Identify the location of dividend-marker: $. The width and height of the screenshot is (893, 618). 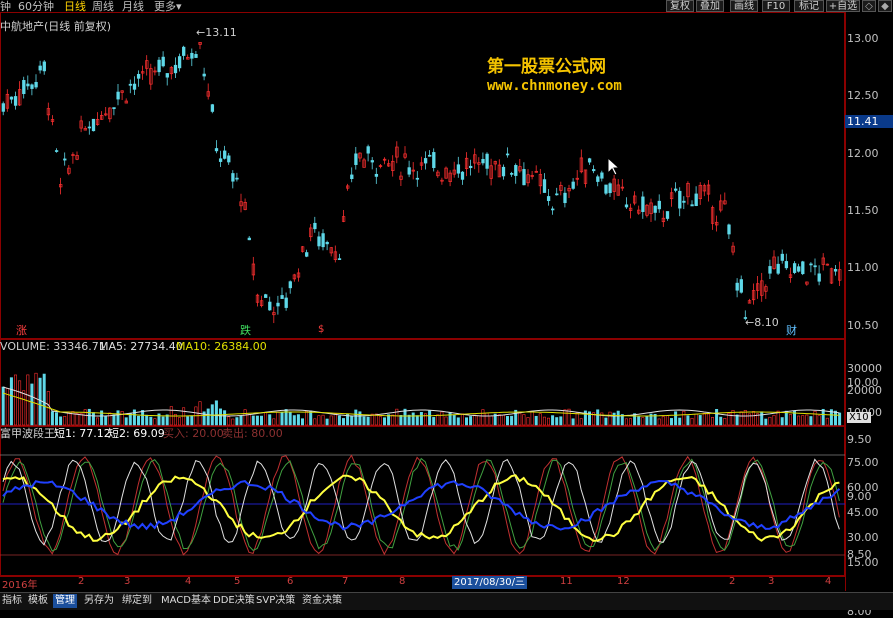
(321, 329).